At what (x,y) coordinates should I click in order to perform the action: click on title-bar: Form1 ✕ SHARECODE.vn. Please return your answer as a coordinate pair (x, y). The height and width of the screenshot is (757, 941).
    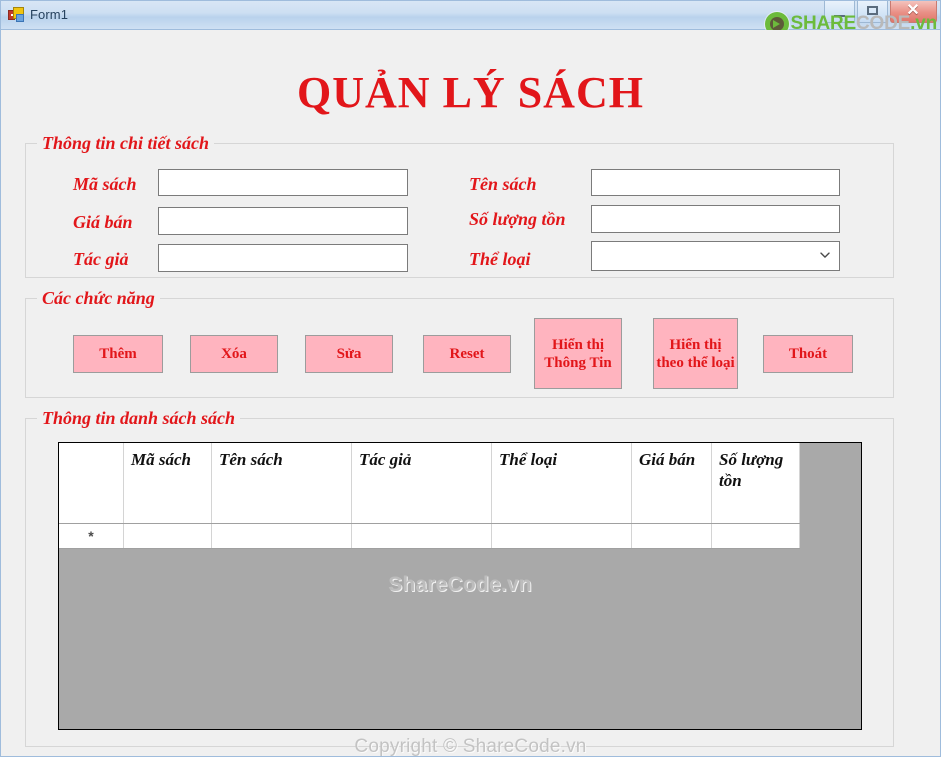
    Looking at the image, I should click on (470, 18).